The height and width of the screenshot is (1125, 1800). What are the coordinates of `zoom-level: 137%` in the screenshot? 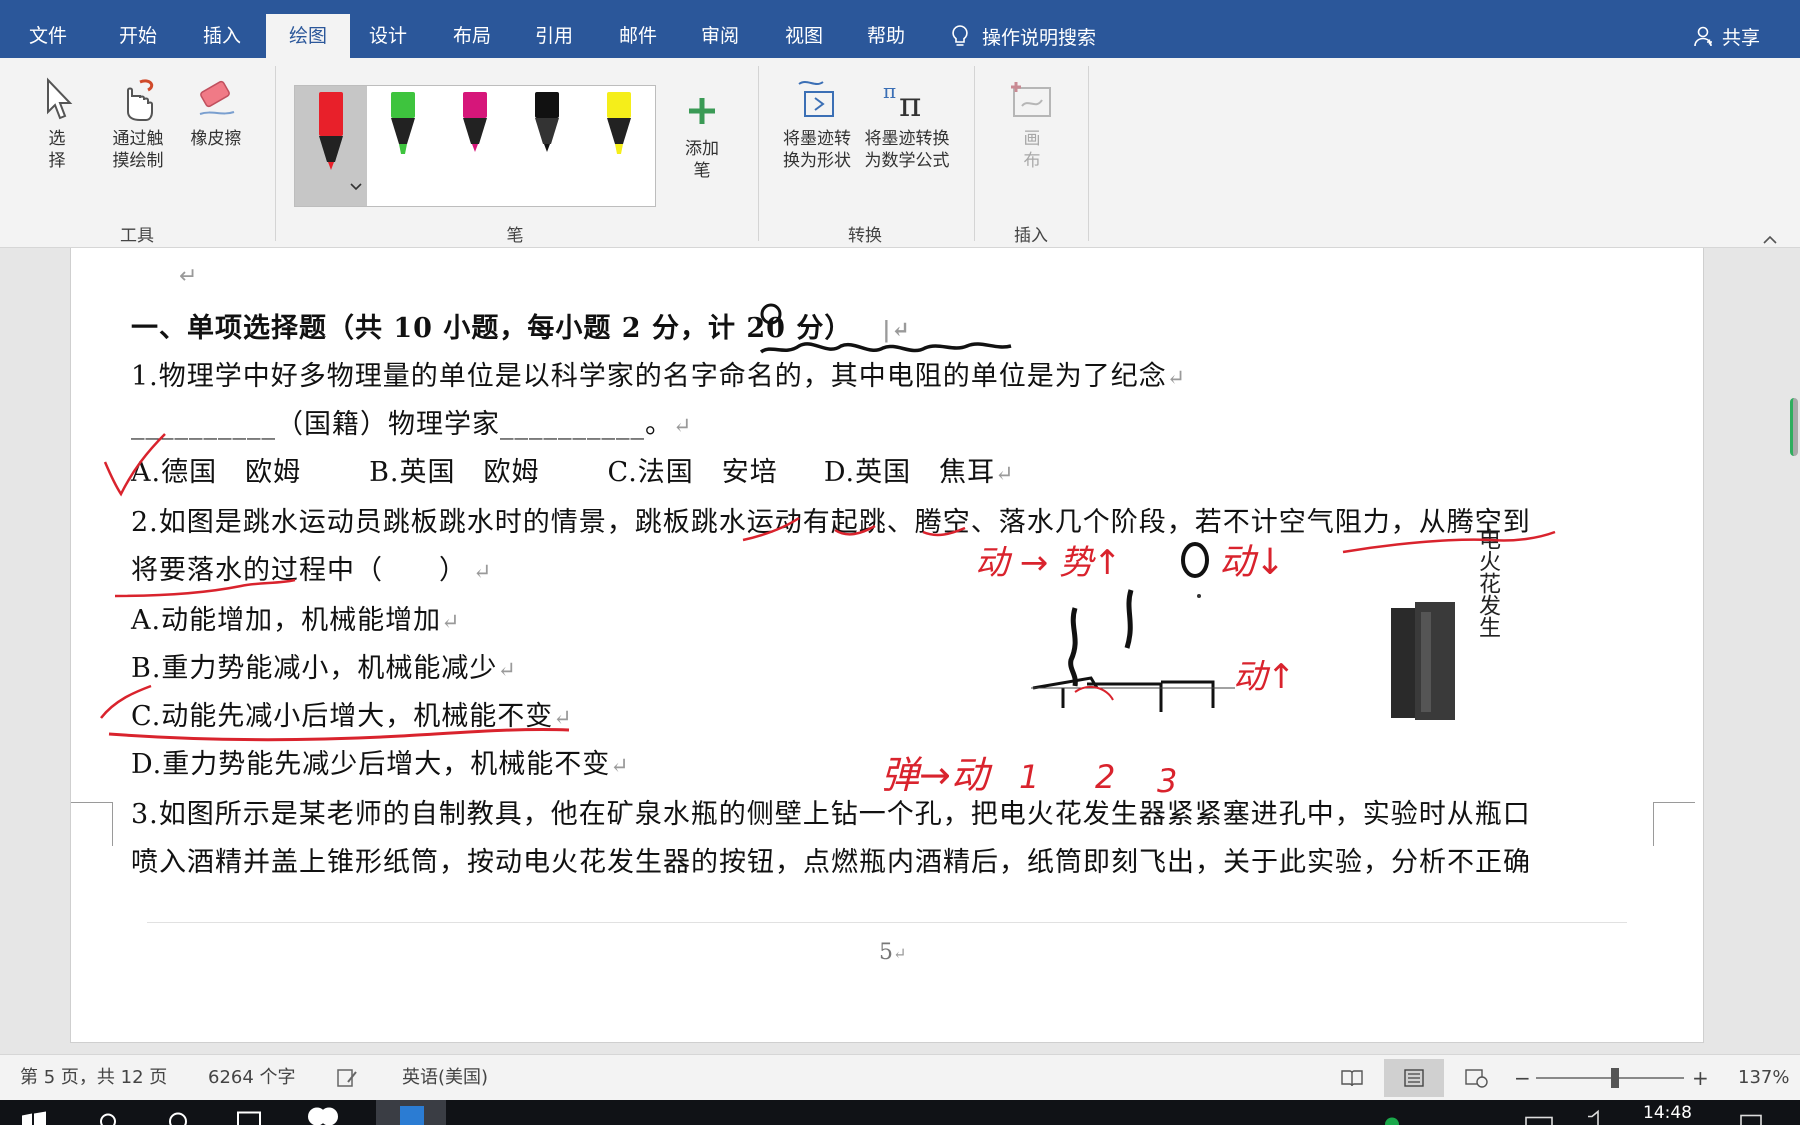 It's located at (1763, 1078).